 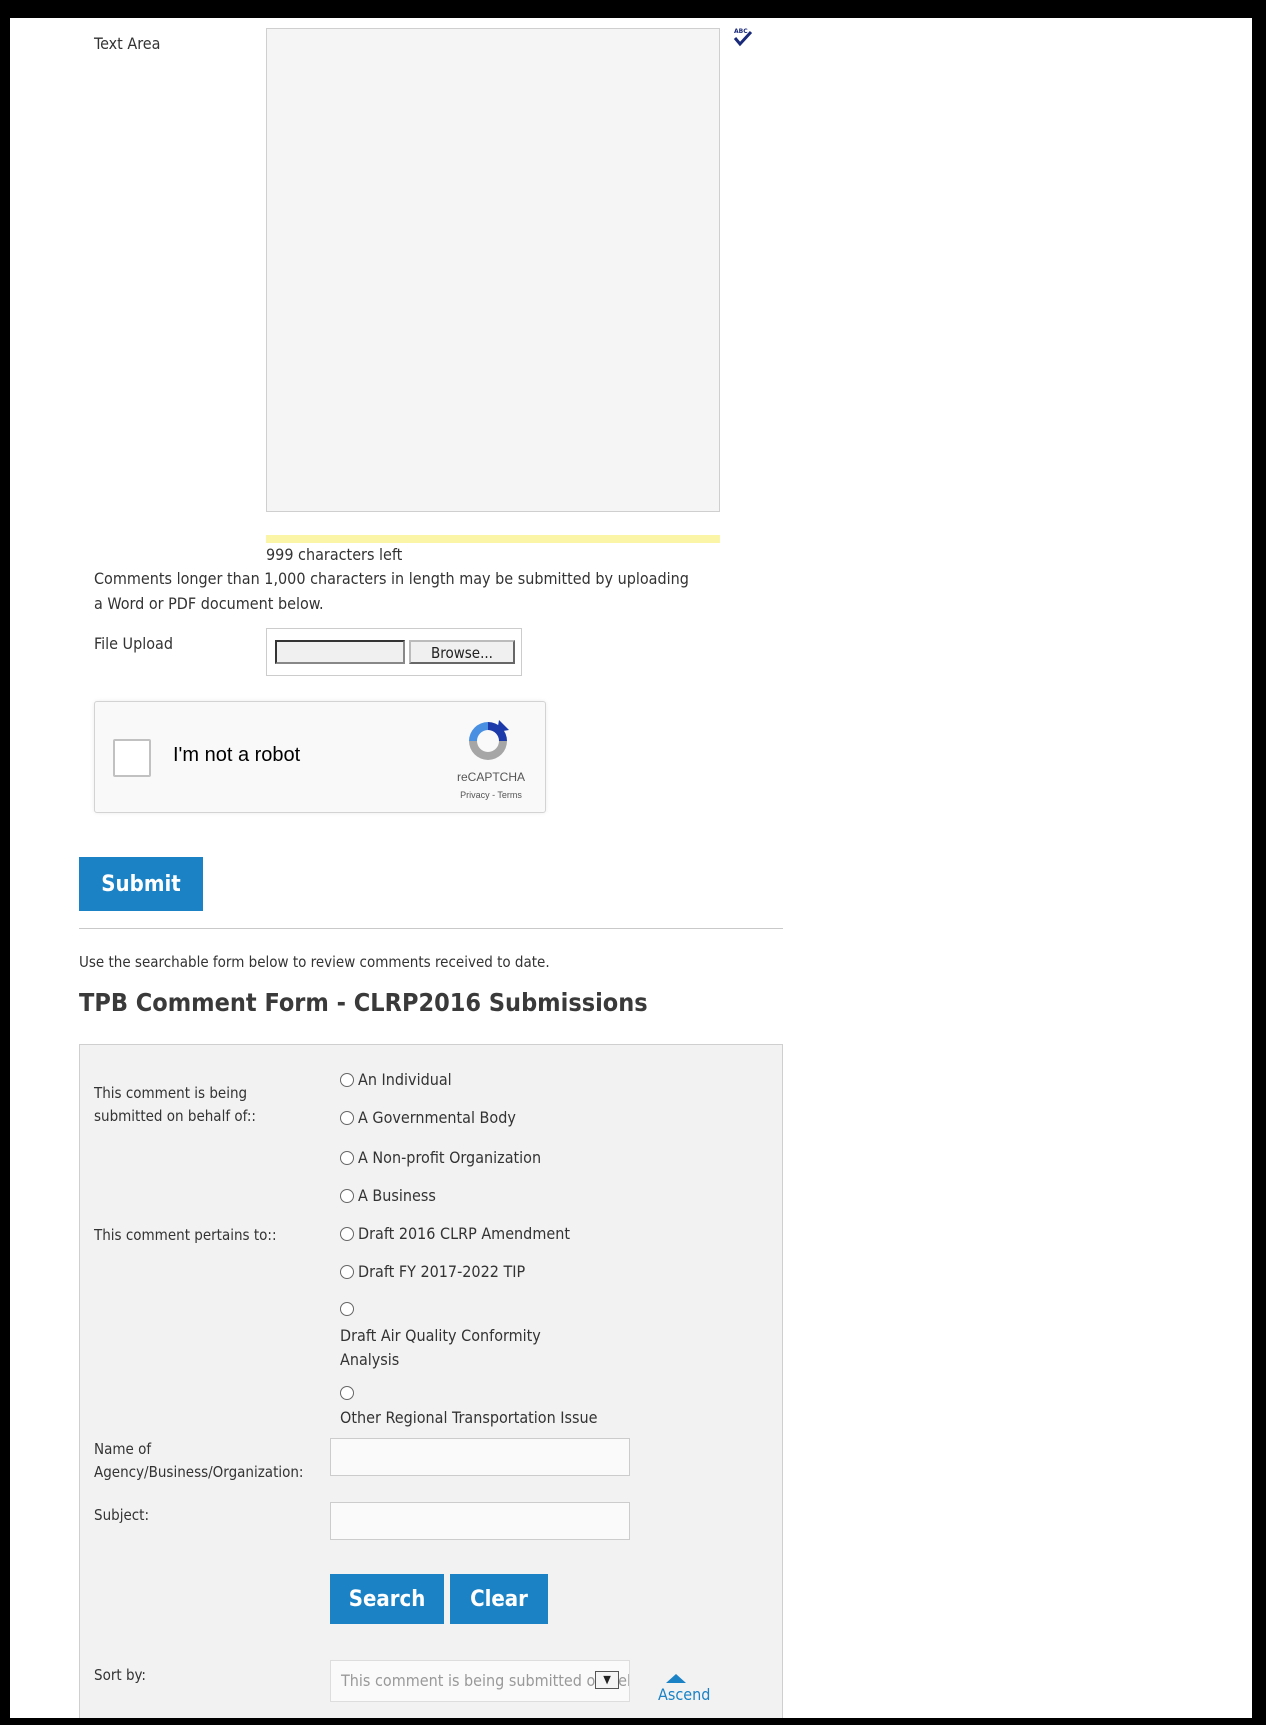 I want to click on pertains-label: This comment pertains to::, so click(x=185, y=1235).